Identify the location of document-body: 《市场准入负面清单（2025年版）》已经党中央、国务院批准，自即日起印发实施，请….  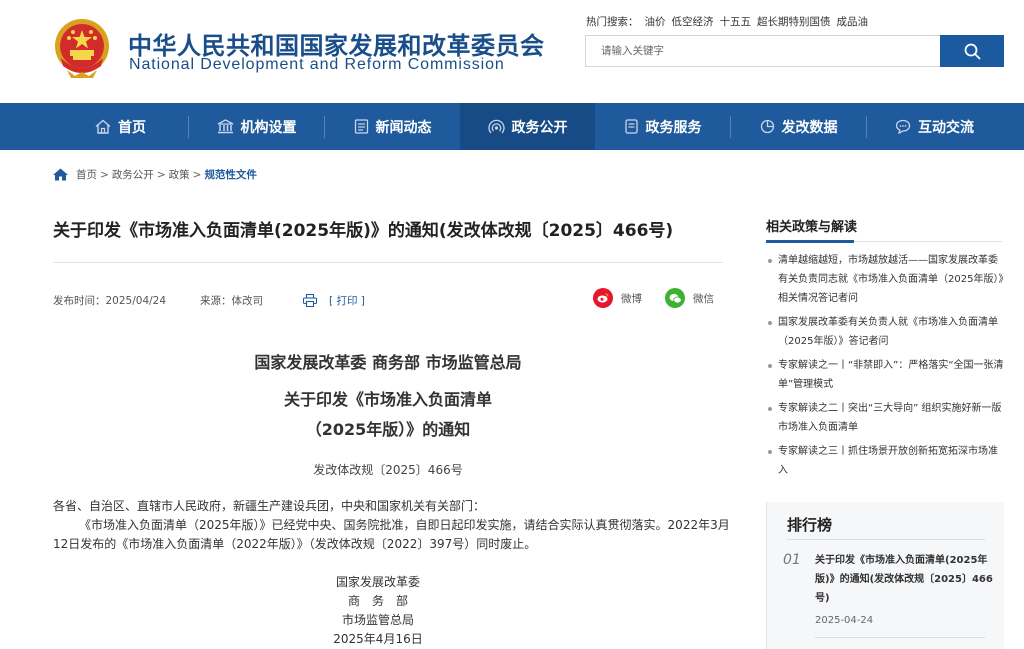
(391, 534).